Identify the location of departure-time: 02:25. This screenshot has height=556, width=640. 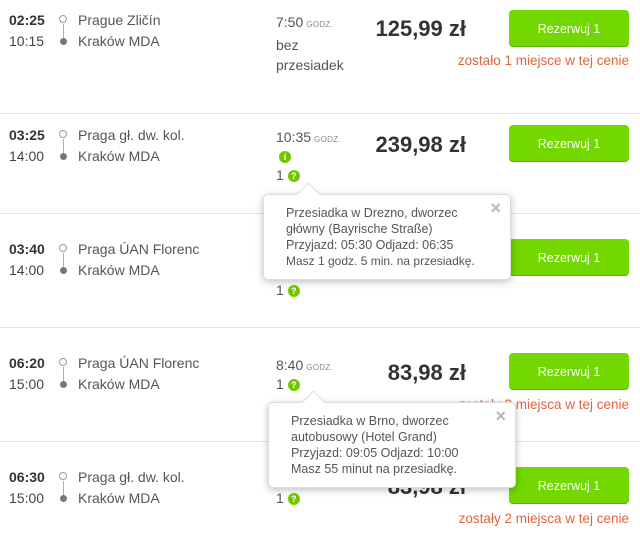
(27, 20).